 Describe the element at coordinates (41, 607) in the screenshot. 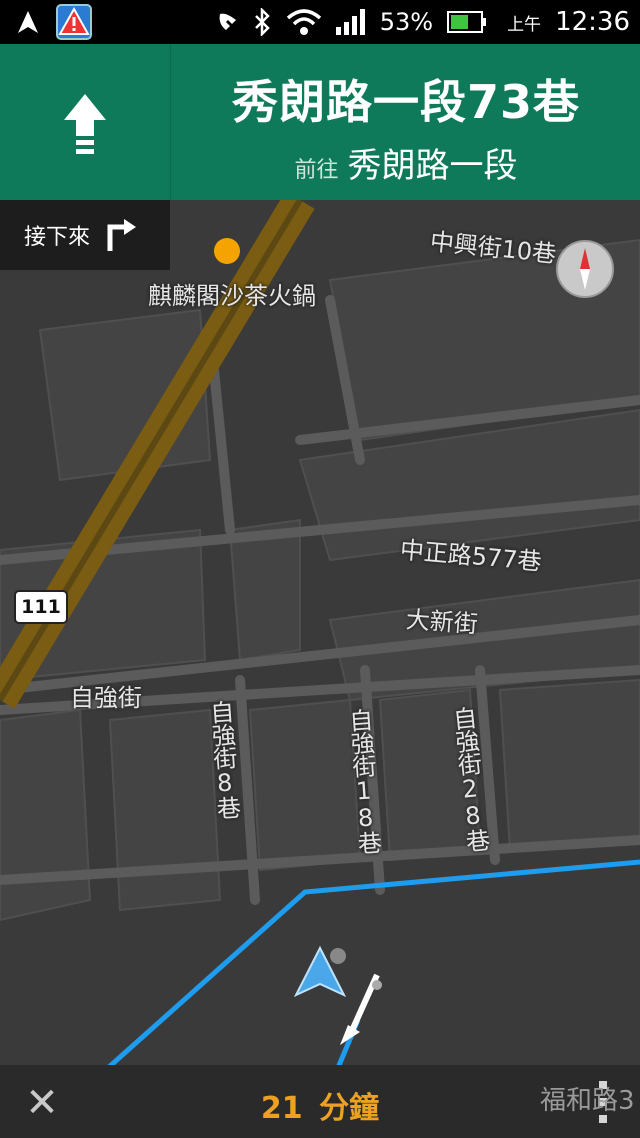

I see `route-shield-111: 111` at that location.